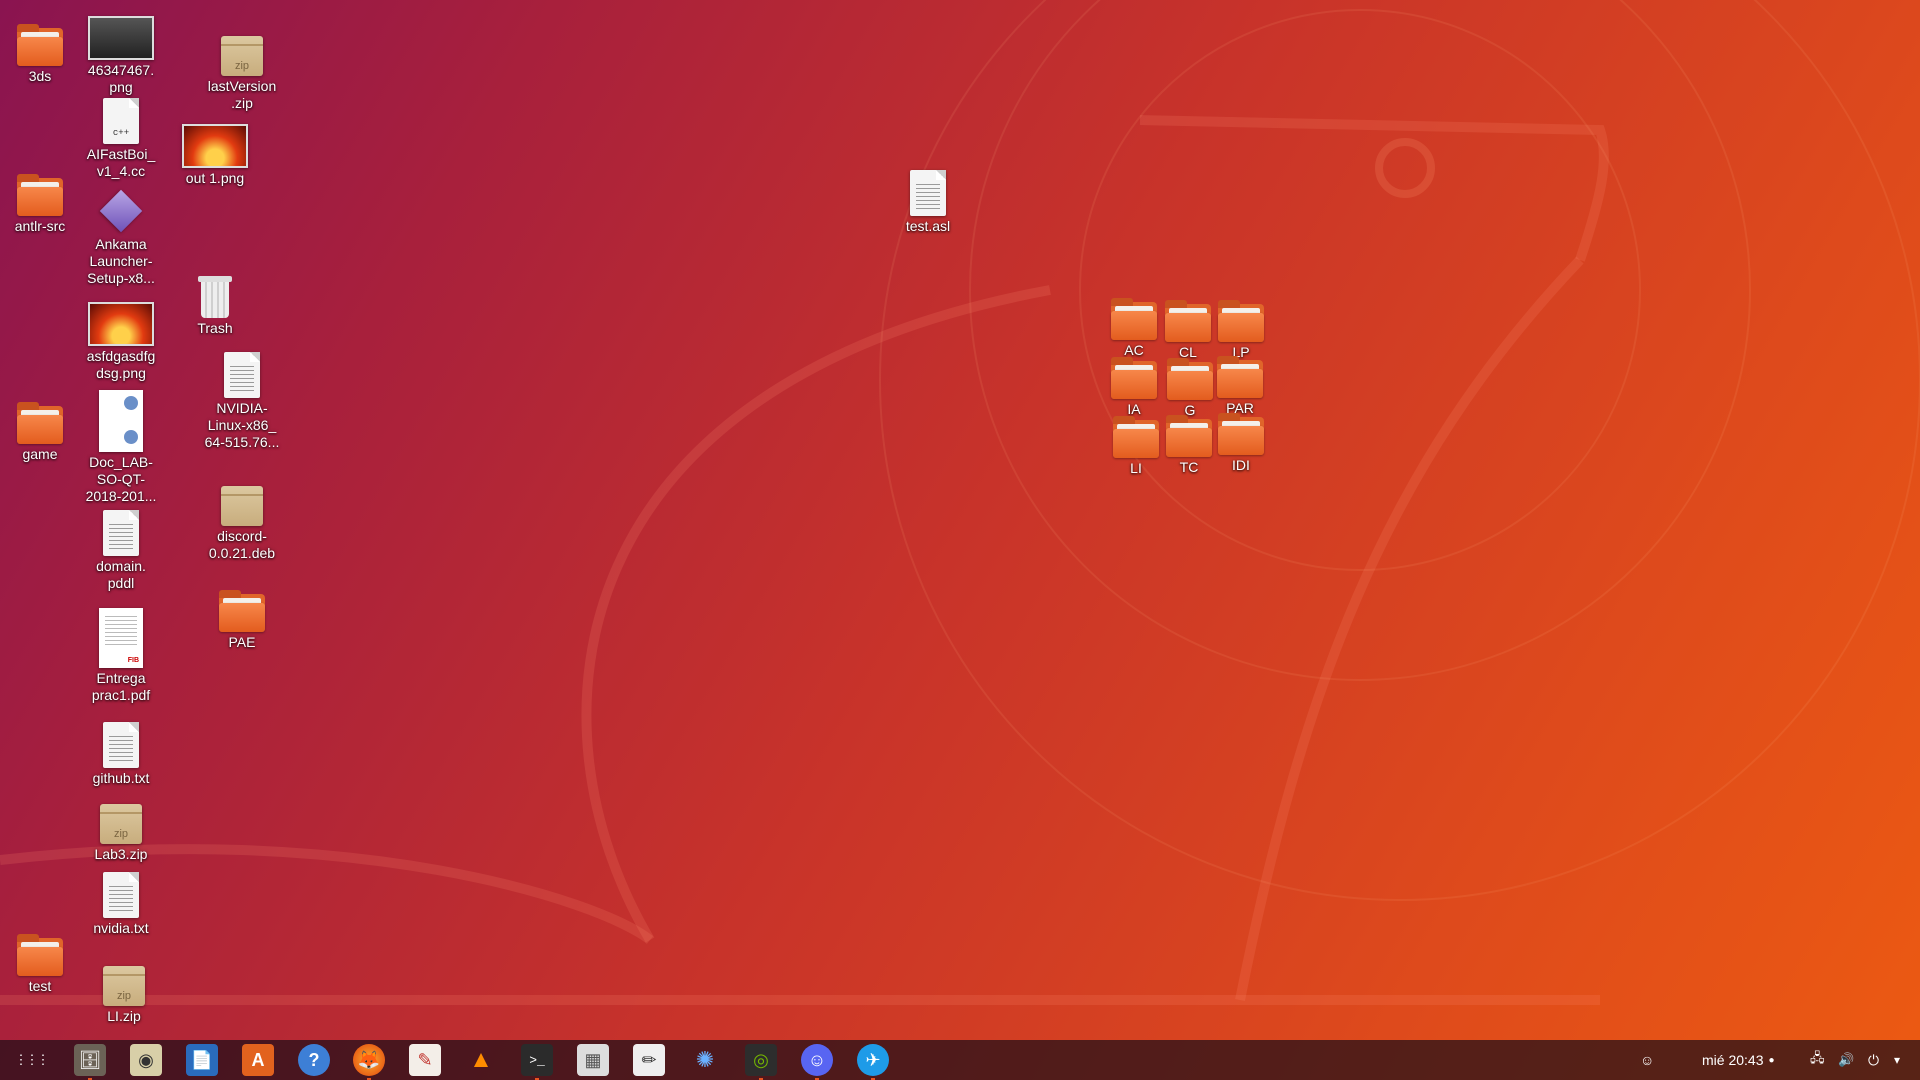 The width and height of the screenshot is (1920, 1080). Describe the element at coordinates (146, 1060) in the screenshot. I see `rhythmbox-icon: ◉` at that location.